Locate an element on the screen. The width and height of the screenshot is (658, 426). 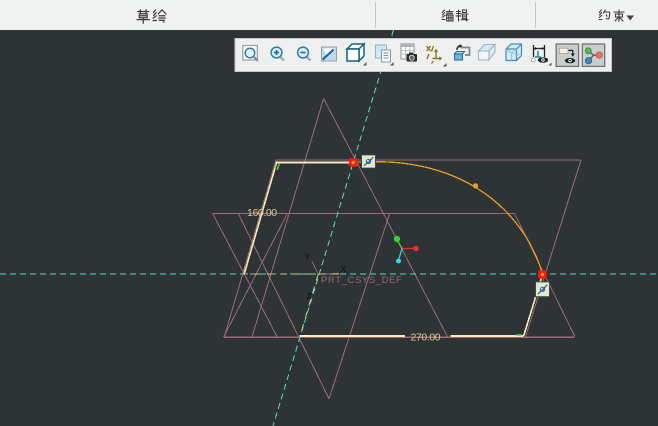
svg-text: 270.00 is located at coordinates (426, 337).